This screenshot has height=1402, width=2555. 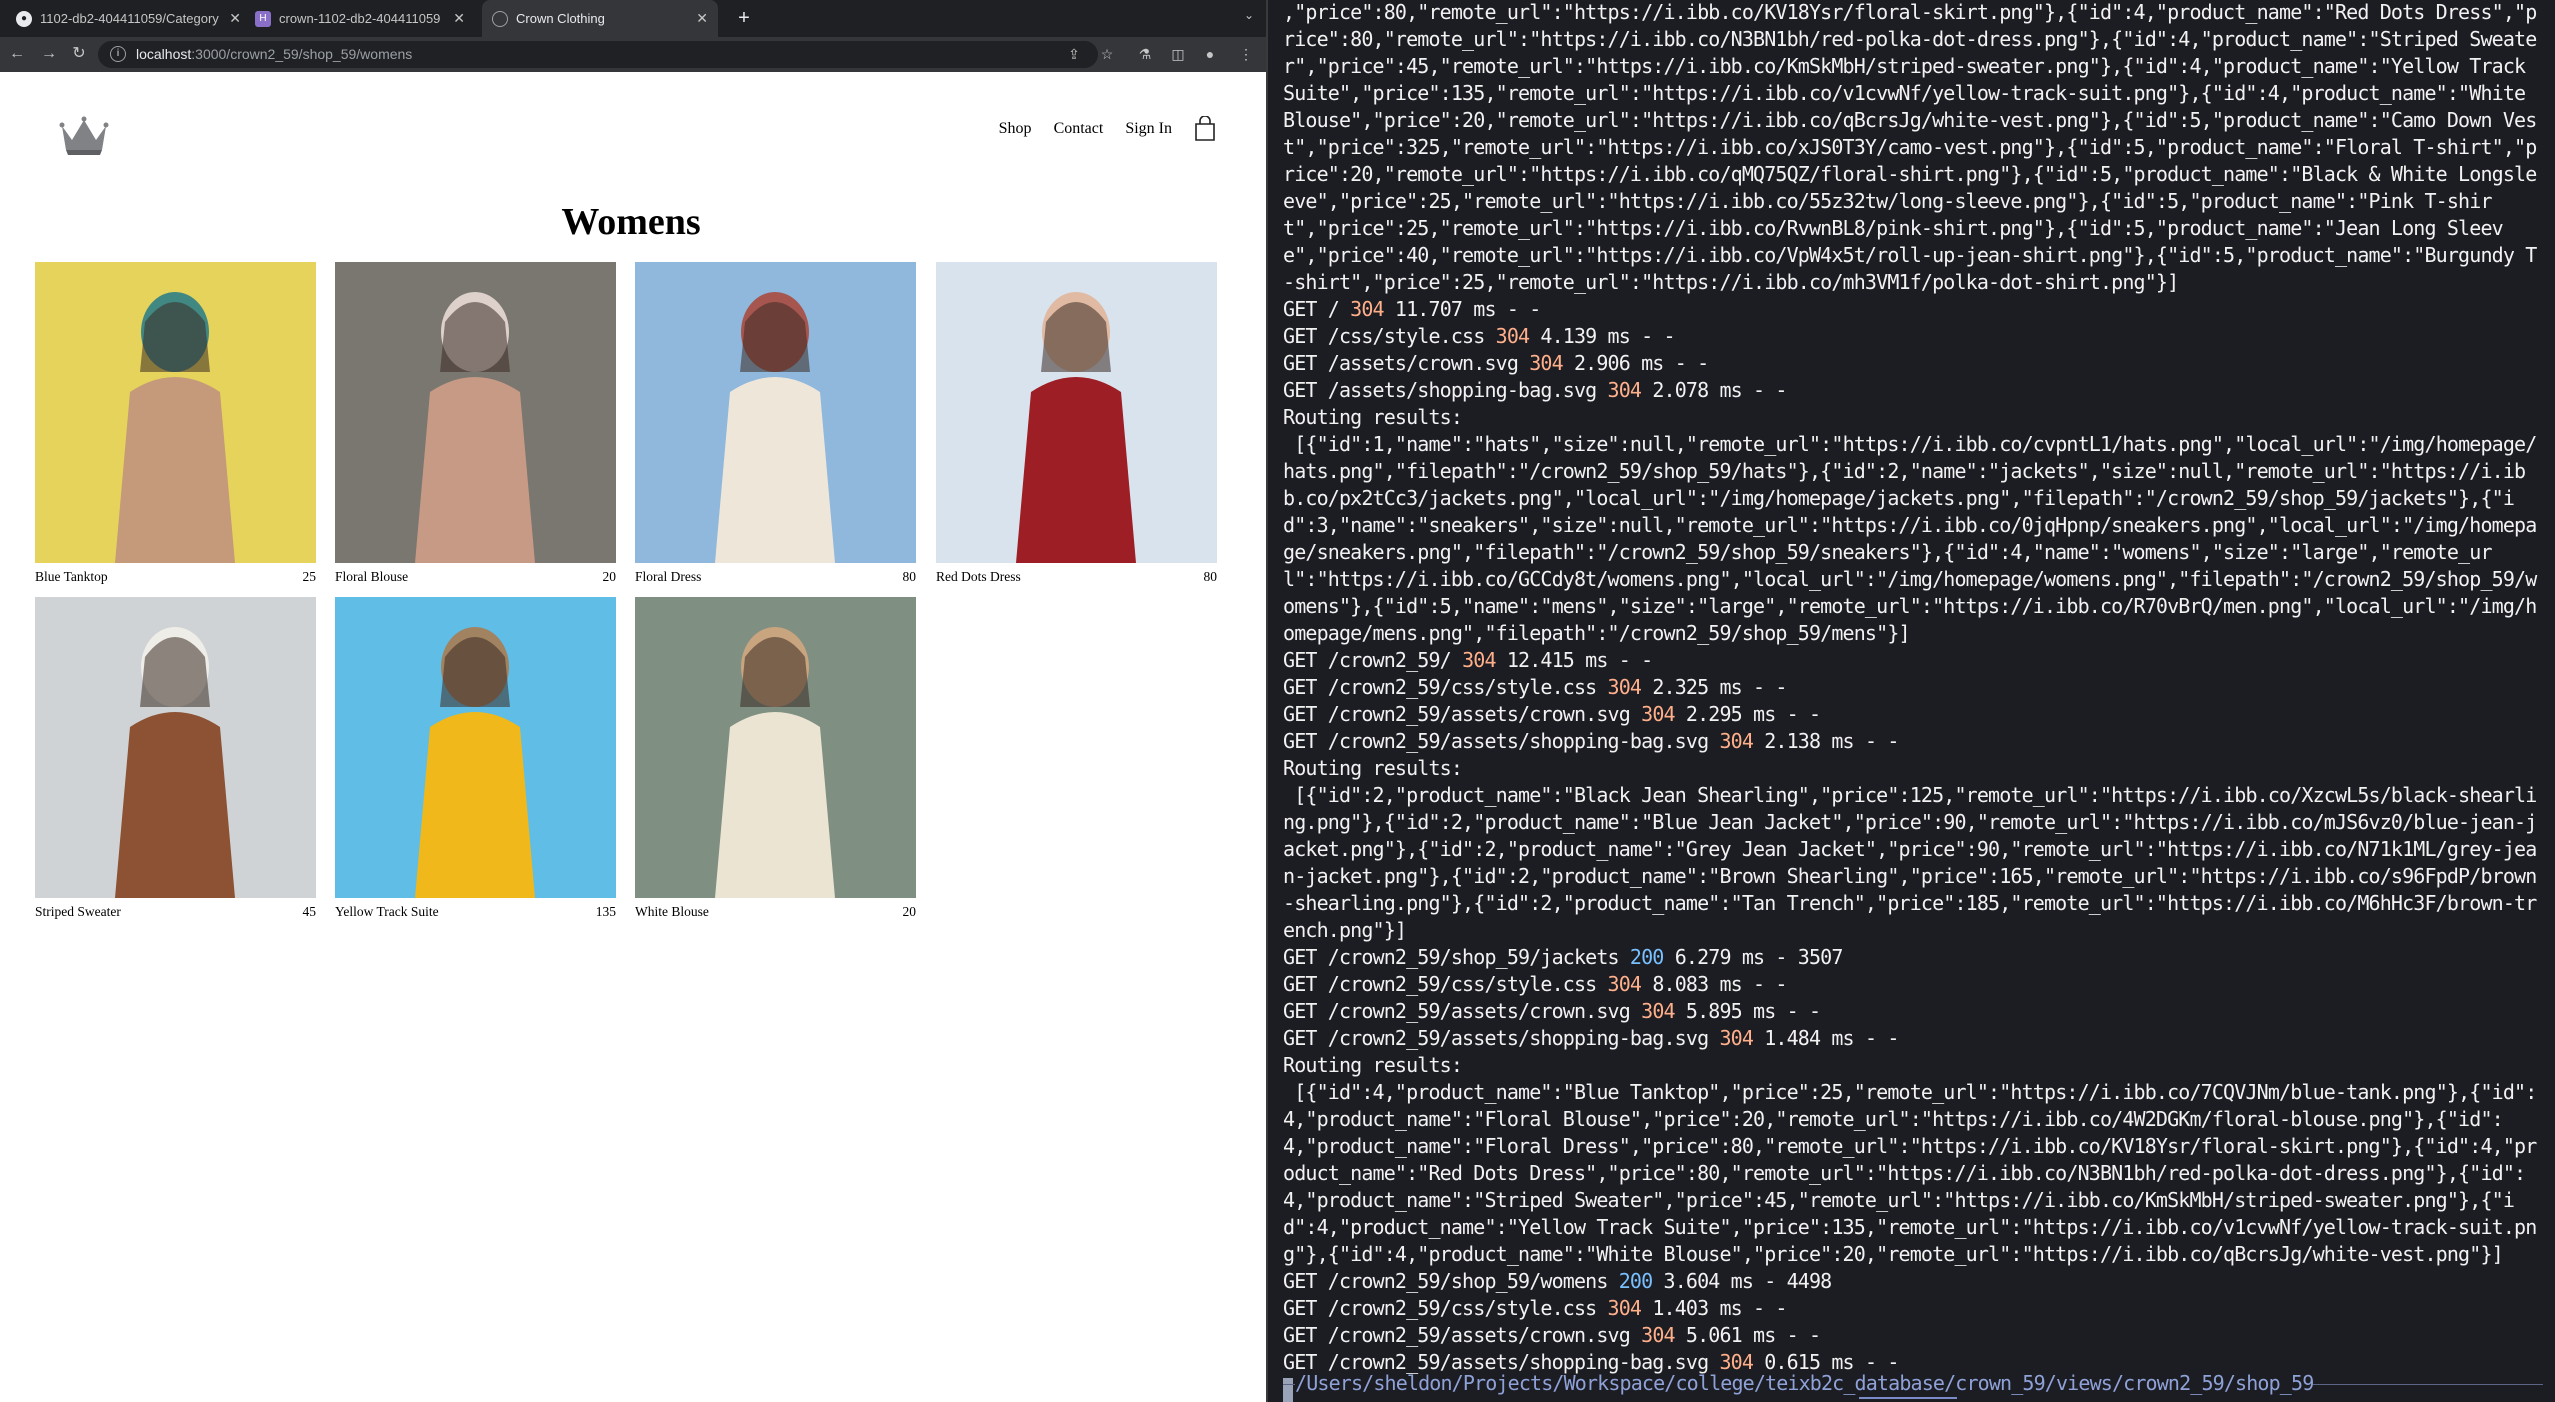 What do you see at coordinates (118, 54) in the screenshot?
I see `info-icon: i` at bounding box center [118, 54].